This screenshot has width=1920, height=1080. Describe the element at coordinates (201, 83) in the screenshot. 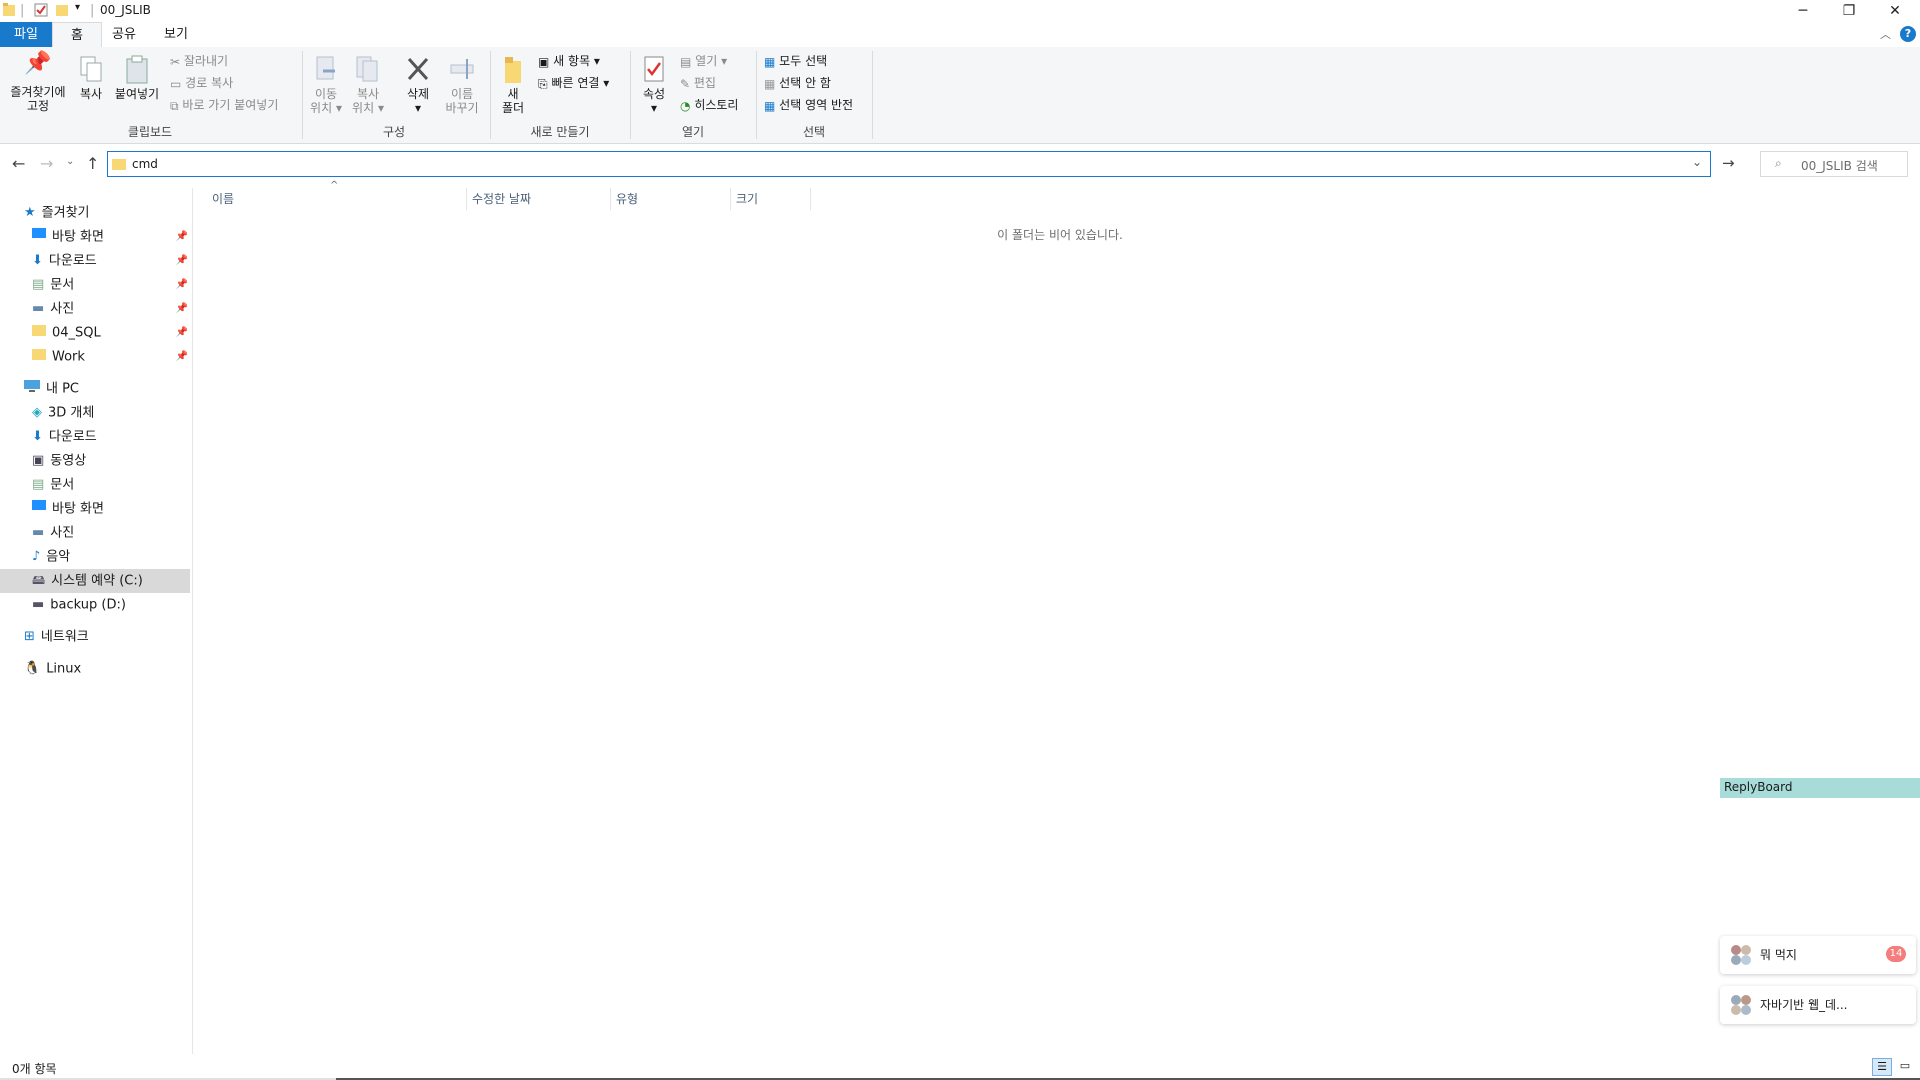

I see `copy-path-button: ▭ 경로 복사` at that location.